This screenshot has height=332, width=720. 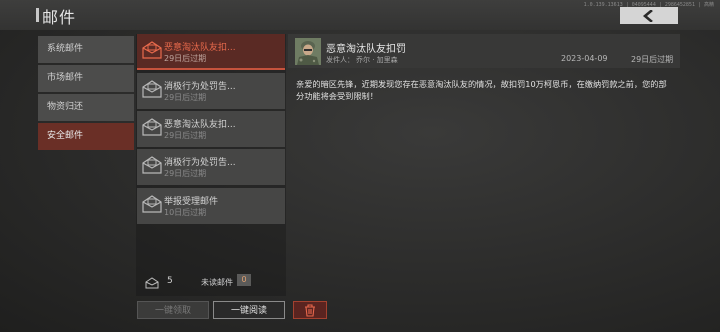 What do you see at coordinates (366, 49) in the screenshot?
I see `mail-detail-subject: 恶意淘汰队友扣罚` at bounding box center [366, 49].